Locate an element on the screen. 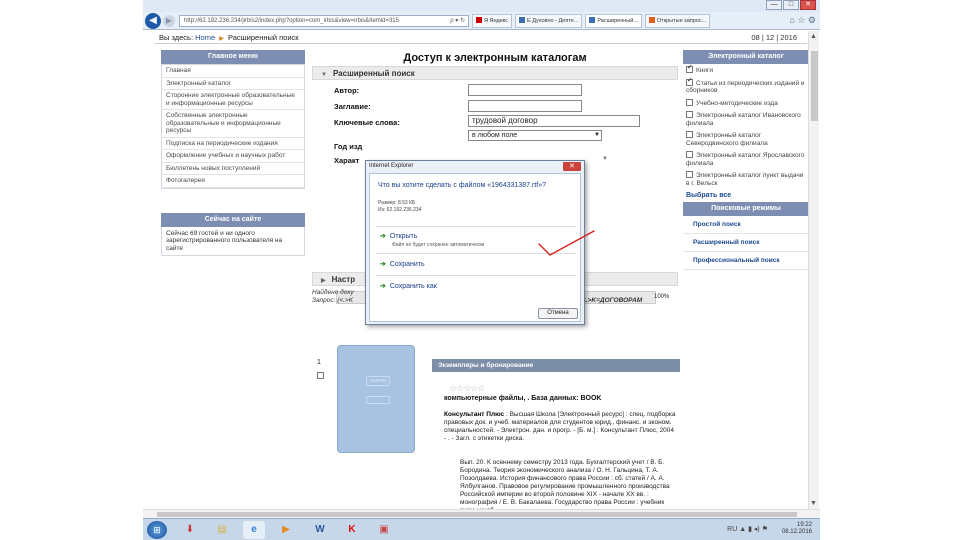  open-label: Открыть is located at coordinates (403, 236).